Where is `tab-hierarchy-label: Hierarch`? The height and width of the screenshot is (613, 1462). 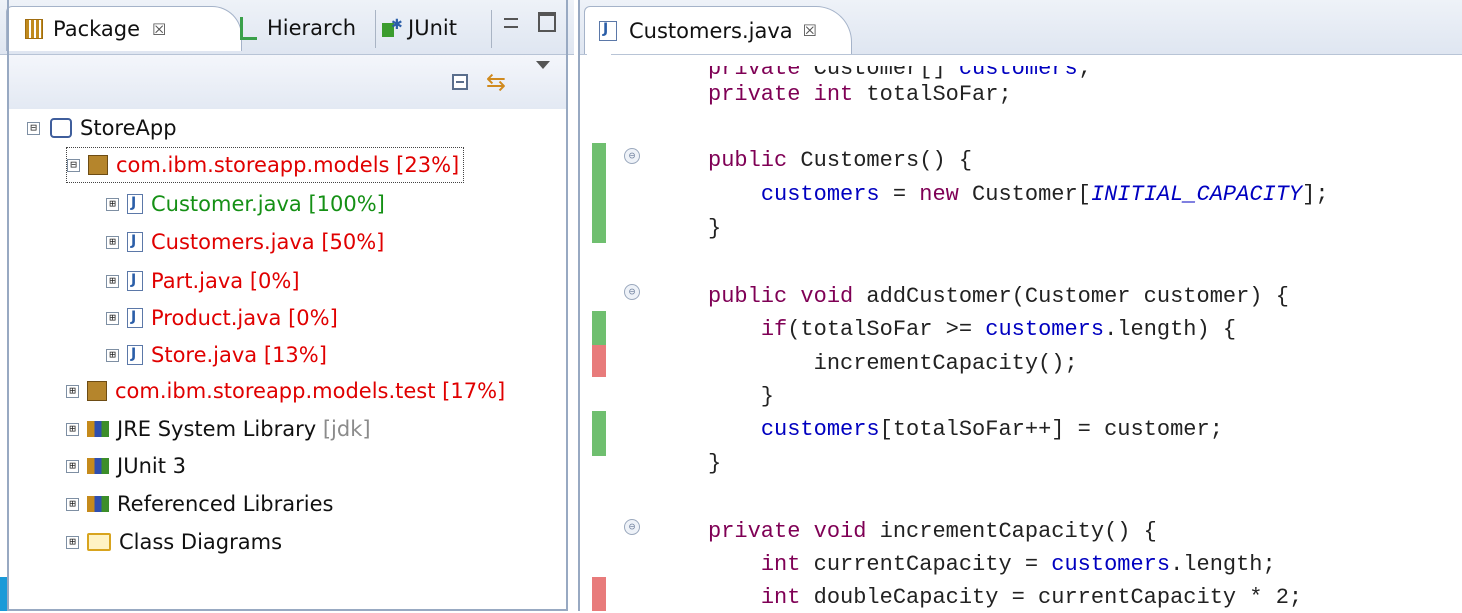 tab-hierarchy-label: Hierarch is located at coordinates (312, 28).